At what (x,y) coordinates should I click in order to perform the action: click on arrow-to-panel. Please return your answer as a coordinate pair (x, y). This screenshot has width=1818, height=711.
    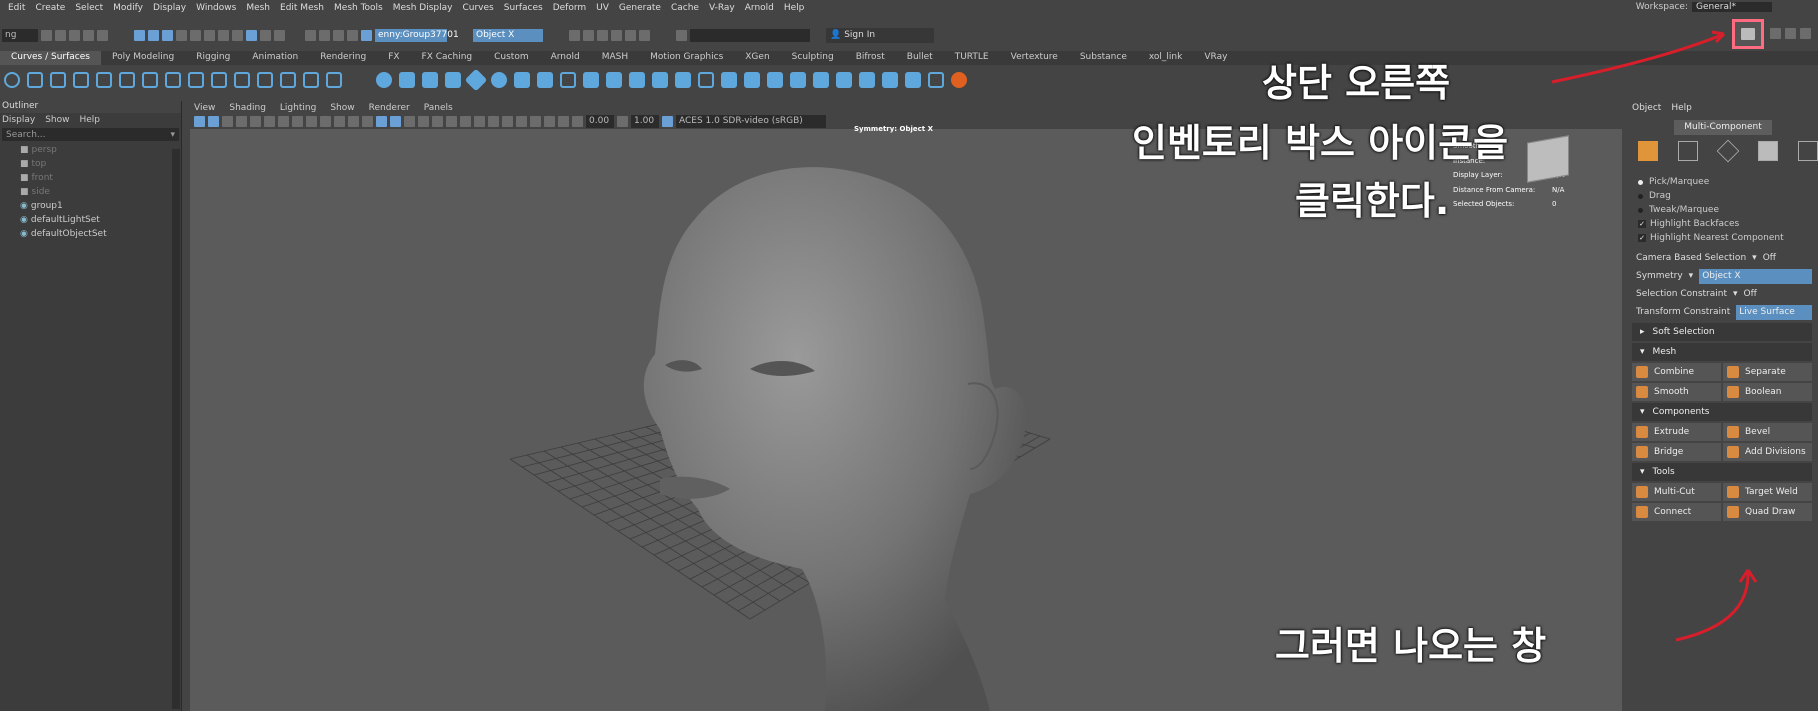
    Looking at the image, I should click on (1712, 605).